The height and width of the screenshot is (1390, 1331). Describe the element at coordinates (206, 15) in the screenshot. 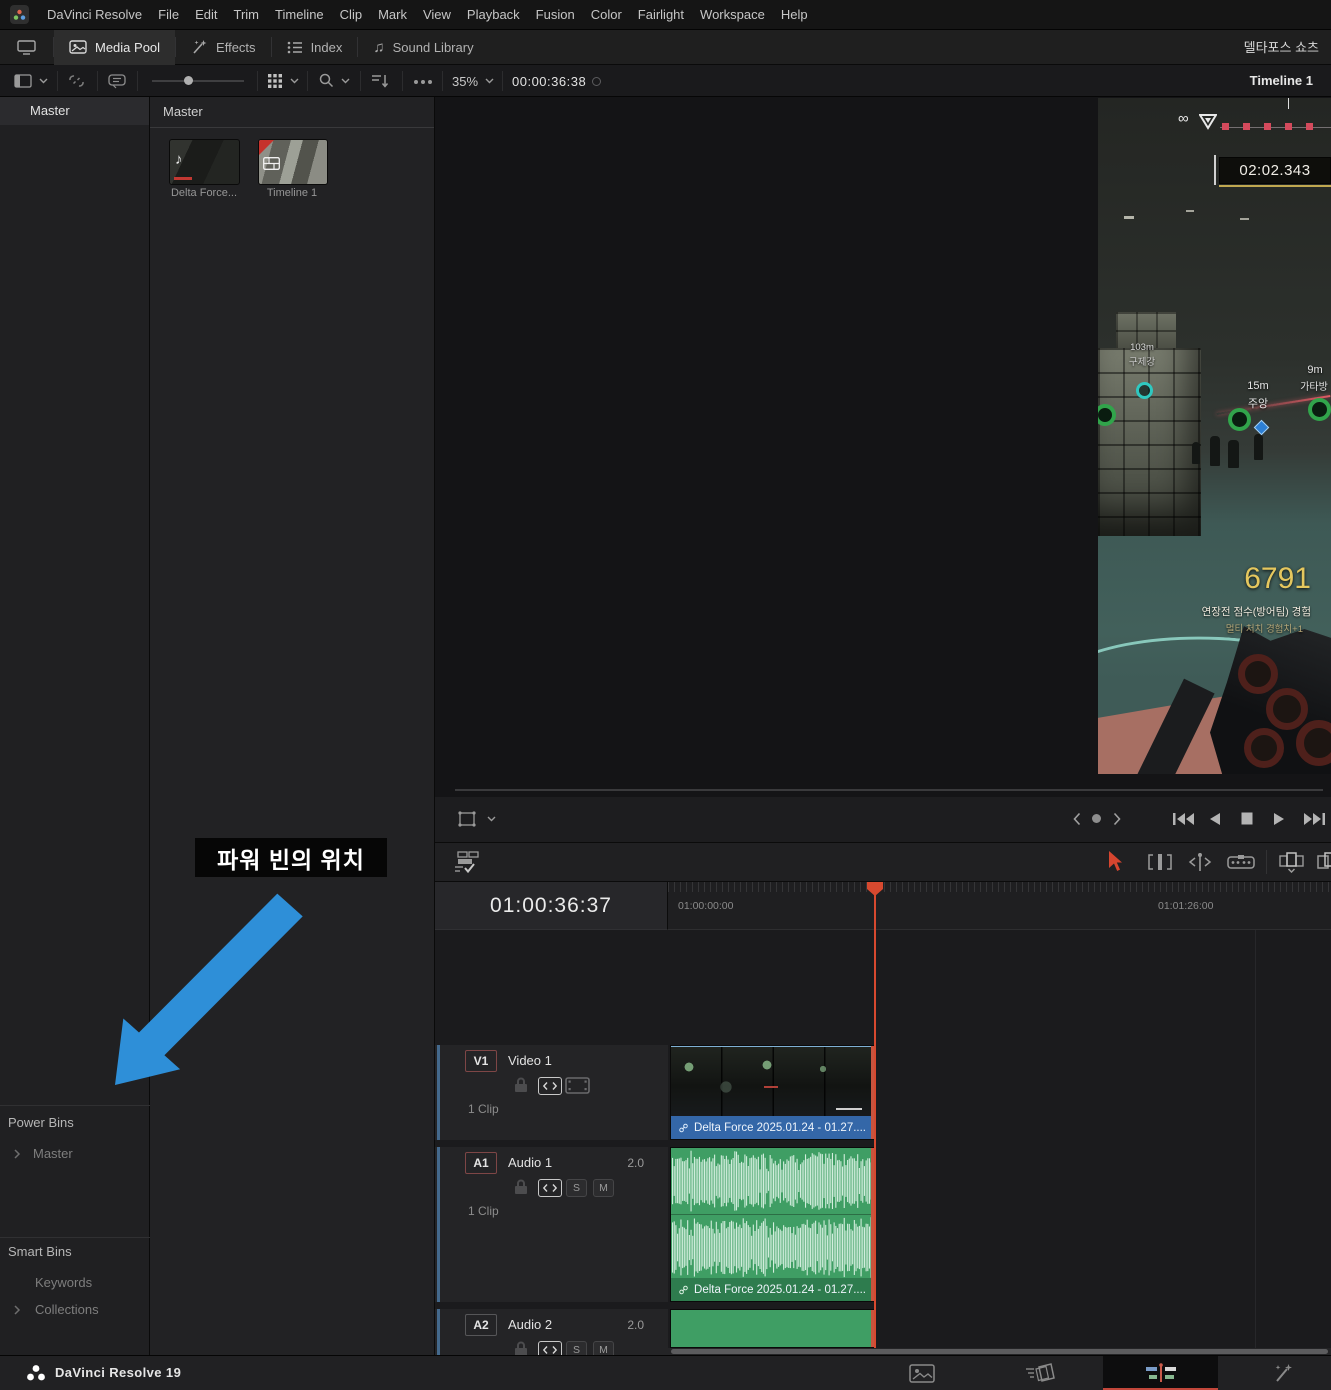

I see `menu-item-edit: Edit` at that location.